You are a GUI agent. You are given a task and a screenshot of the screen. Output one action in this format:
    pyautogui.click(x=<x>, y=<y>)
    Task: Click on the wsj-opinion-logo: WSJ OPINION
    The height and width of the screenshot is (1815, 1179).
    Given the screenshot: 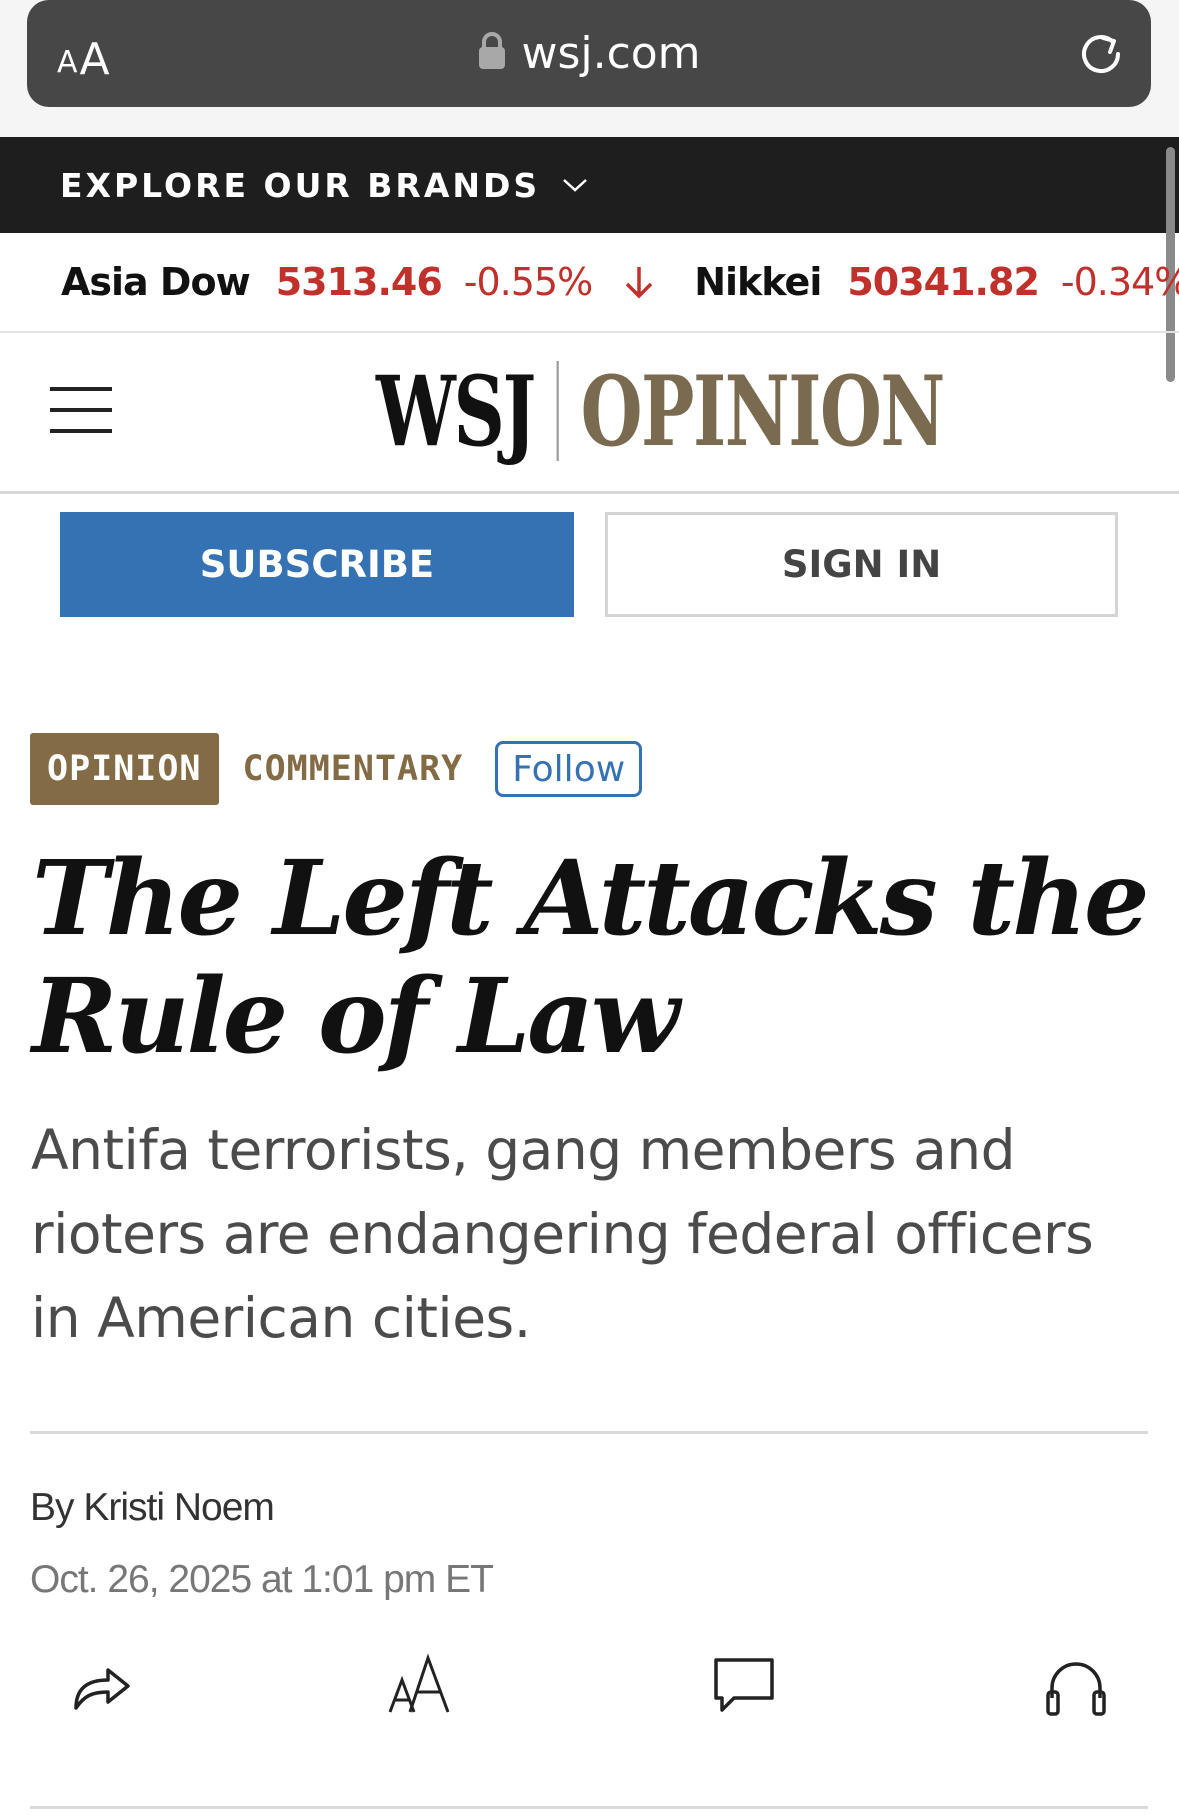 What is the action you would take?
    pyautogui.click(x=661, y=411)
    